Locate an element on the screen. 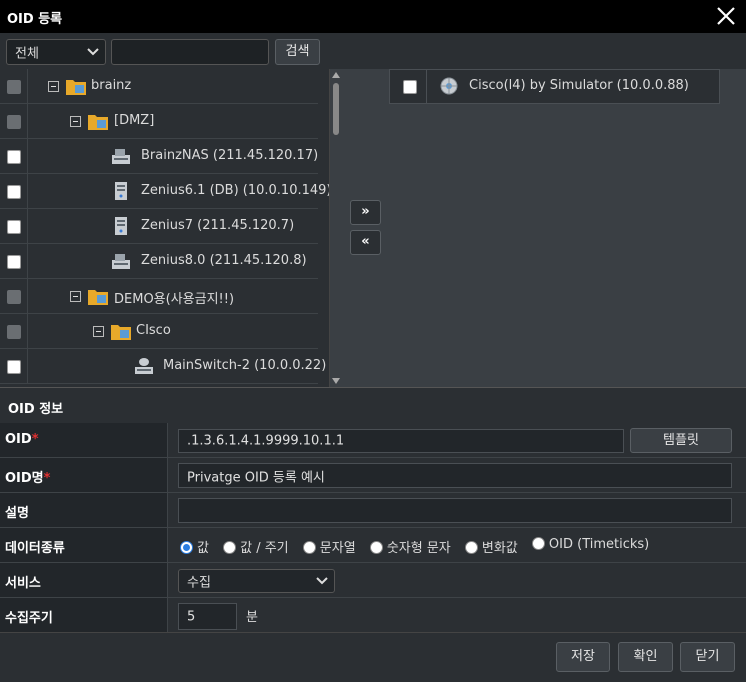 The height and width of the screenshot is (682, 746). datatype-option: 값 / 주기 is located at coordinates (256, 546).